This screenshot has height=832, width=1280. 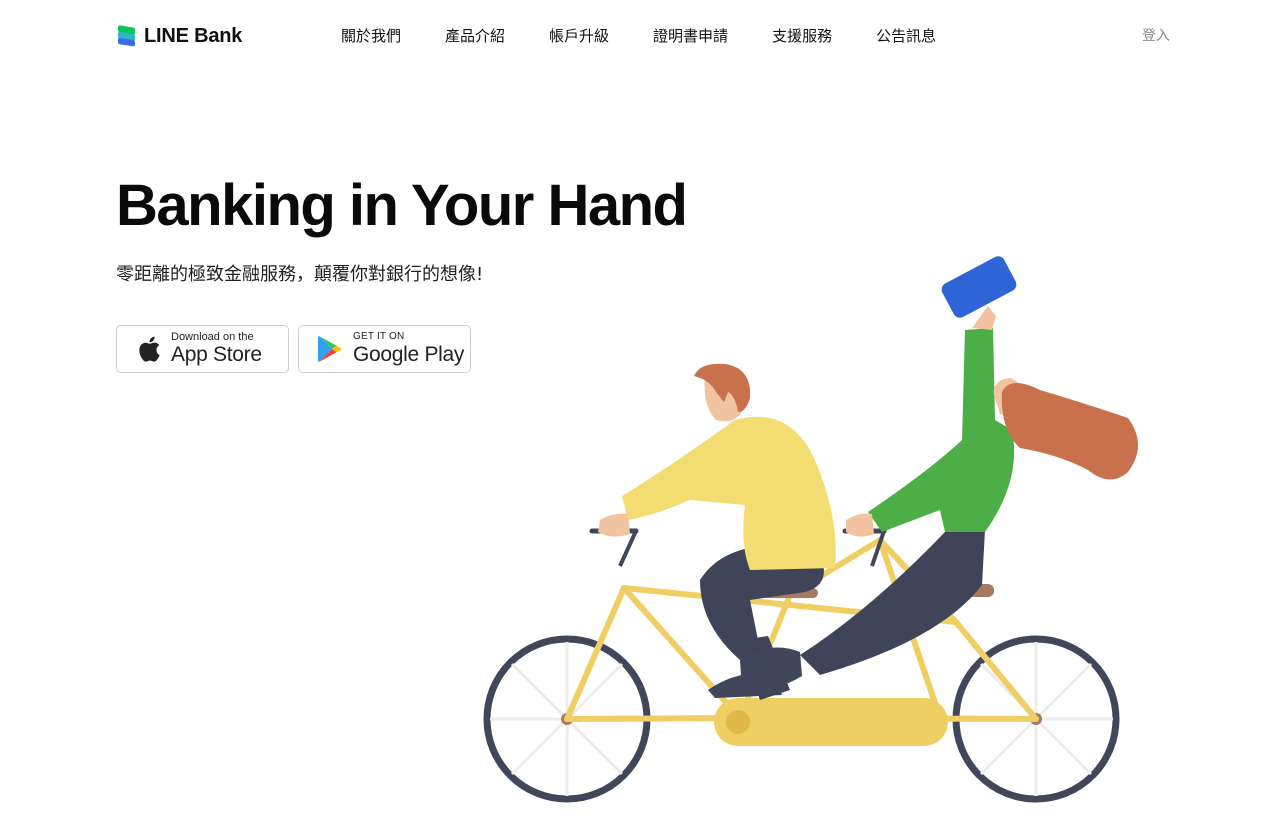 What do you see at coordinates (126, 36) in the screenshot?
I see `line-bank-logo-icon` at bounding box center [126, 36].